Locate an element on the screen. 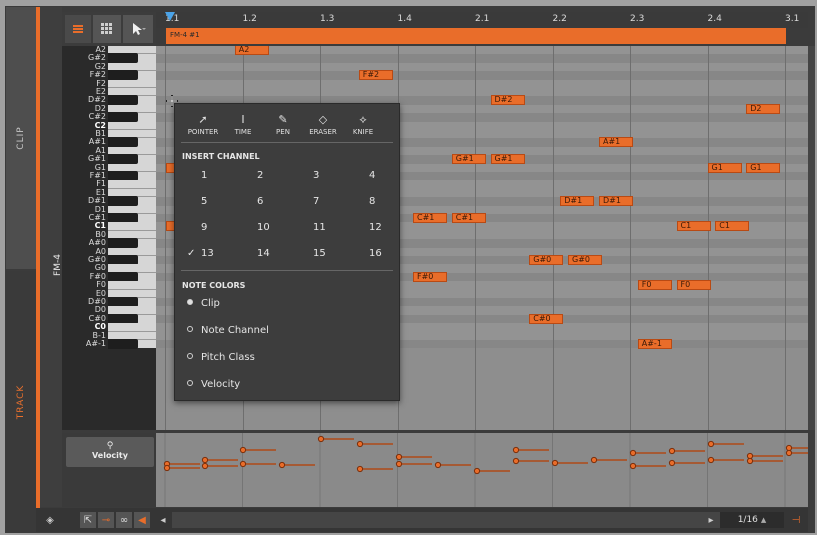  clip-header-bar: FM-4 #1 is located at coordinates (476, 36).